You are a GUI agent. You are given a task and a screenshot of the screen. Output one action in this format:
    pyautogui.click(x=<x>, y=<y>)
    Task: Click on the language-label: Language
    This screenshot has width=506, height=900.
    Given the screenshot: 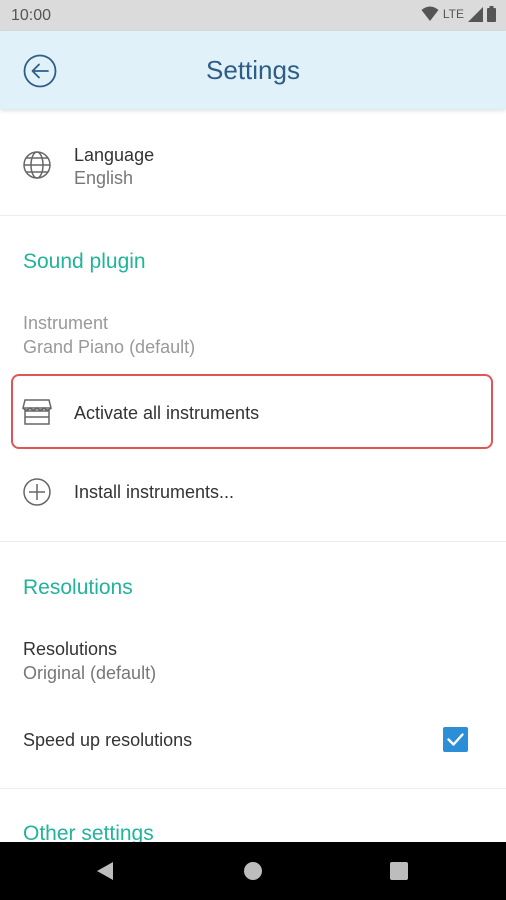 What is the action you would take?
    pyautogui.click(x=114, y=155)
    